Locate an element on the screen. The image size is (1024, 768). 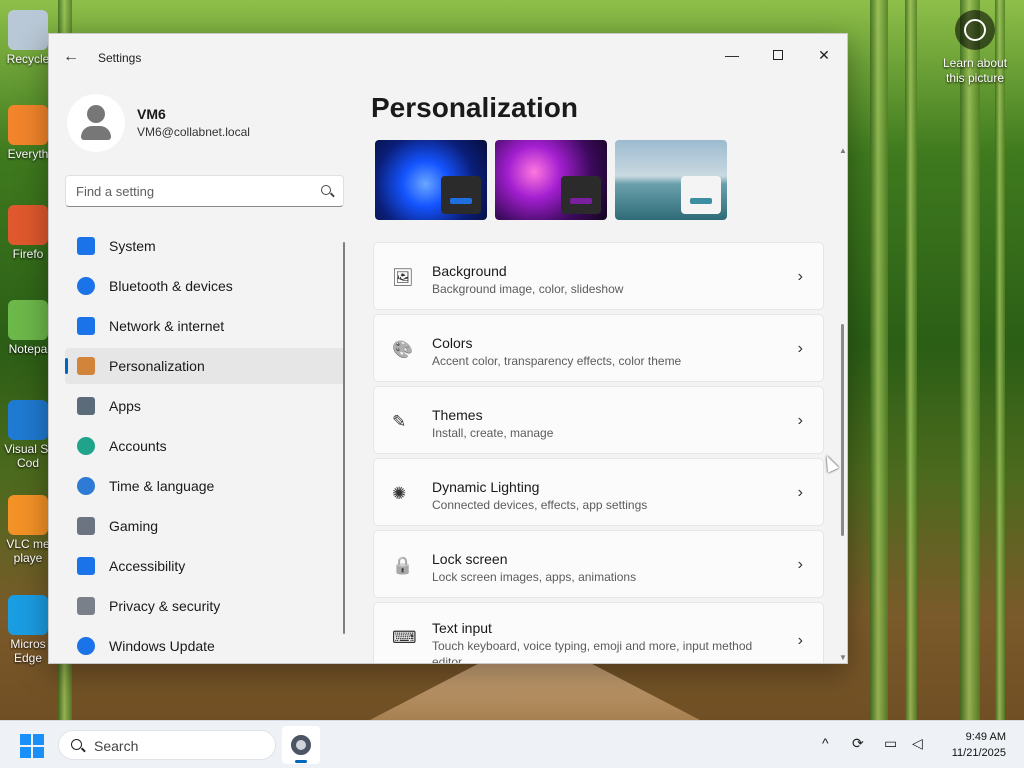
search-input is located at coordinates (191, 191).